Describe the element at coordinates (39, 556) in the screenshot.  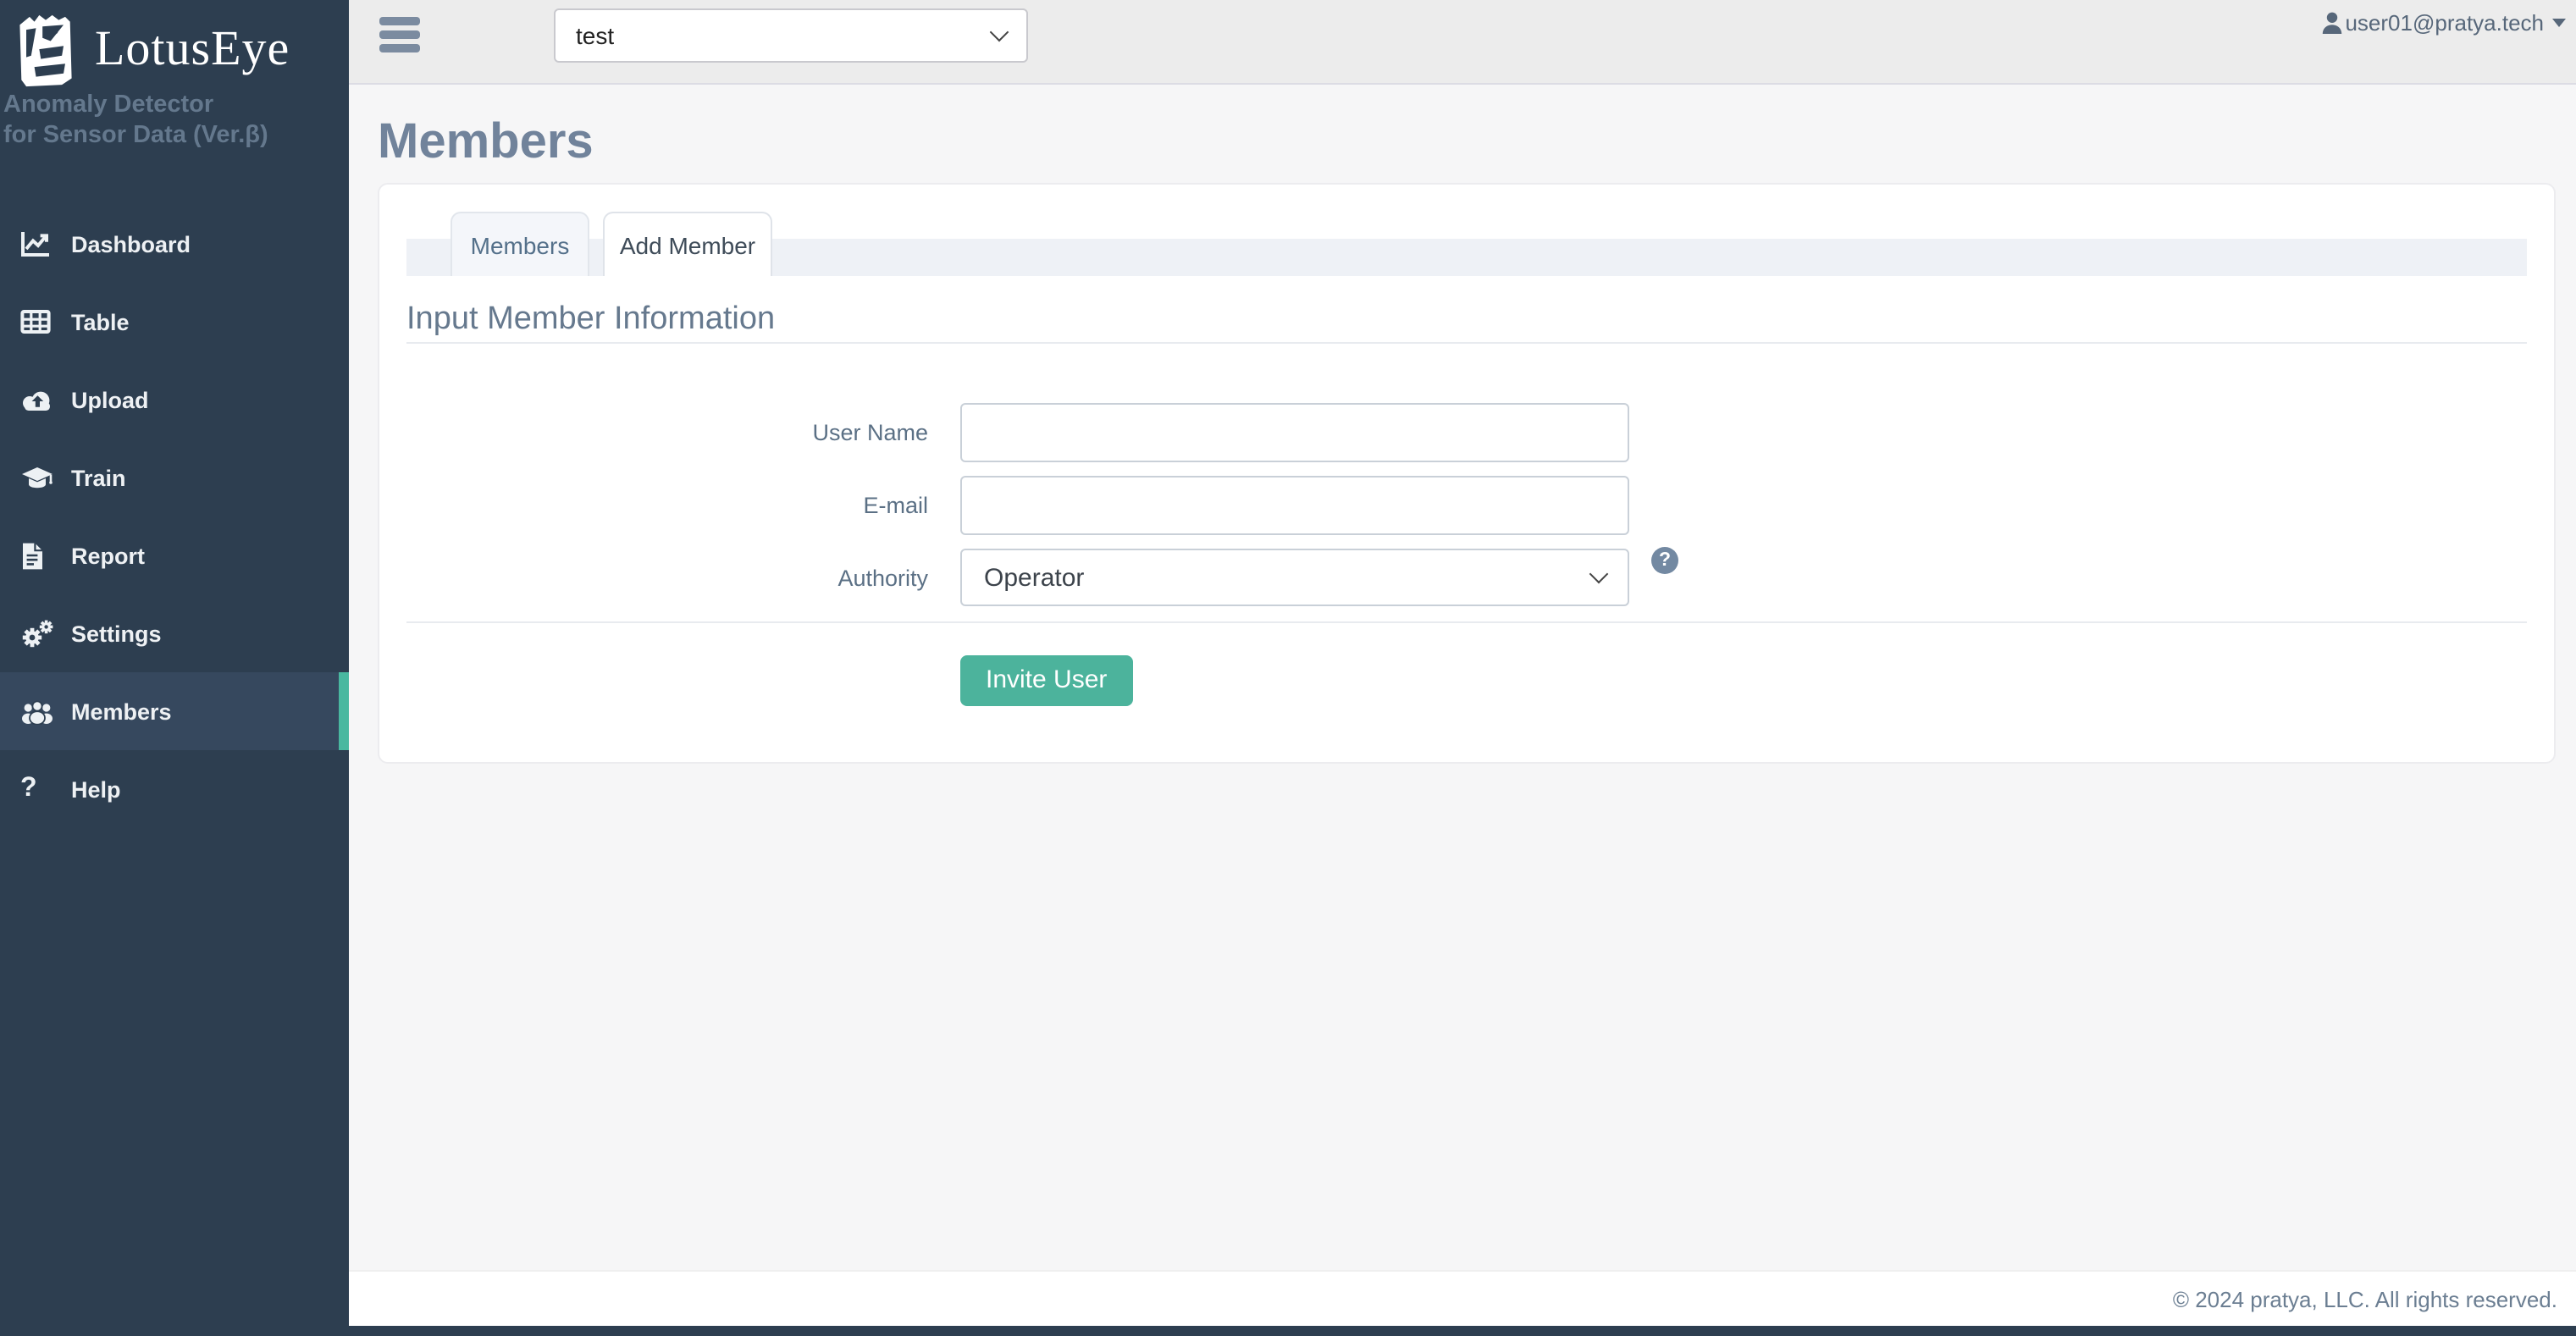
I see `file-report-icon` at that location.